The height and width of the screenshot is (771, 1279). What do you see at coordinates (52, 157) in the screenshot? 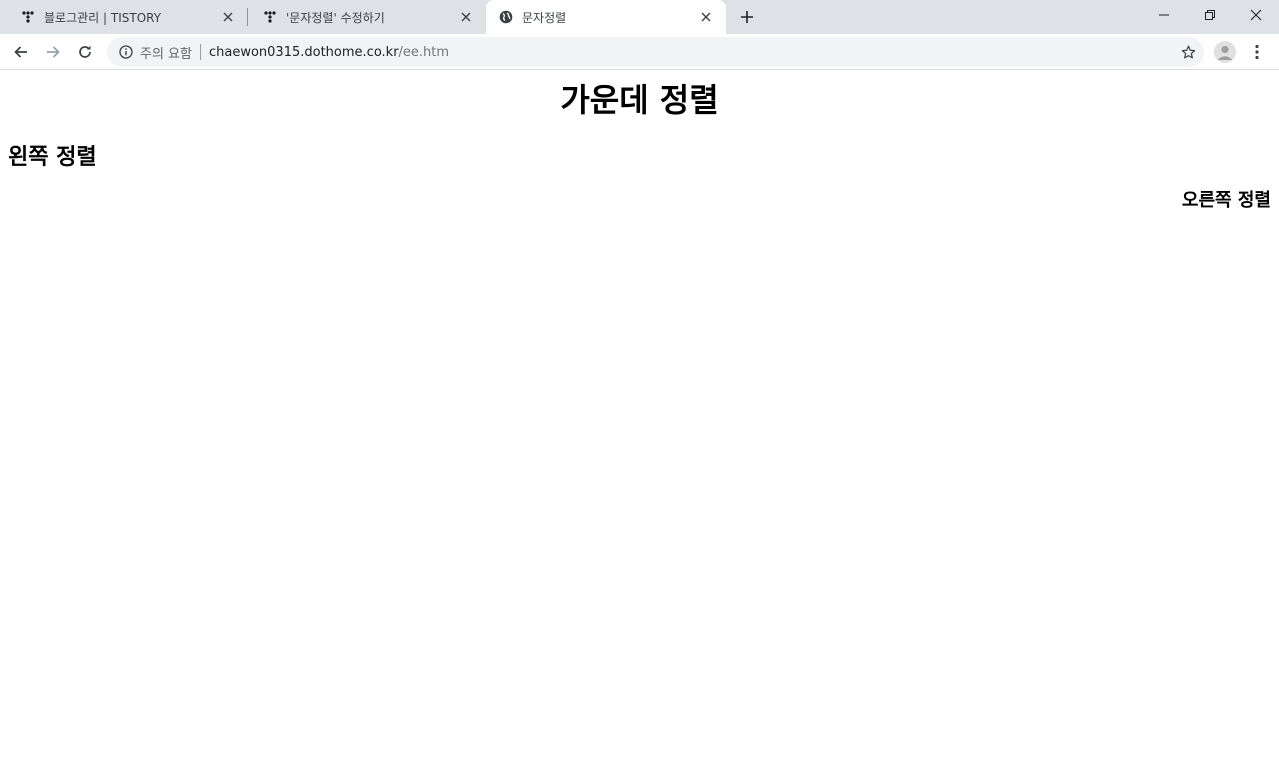
I see `heading-left: 왼쪽 정렬` at bounding box center [52, 157].